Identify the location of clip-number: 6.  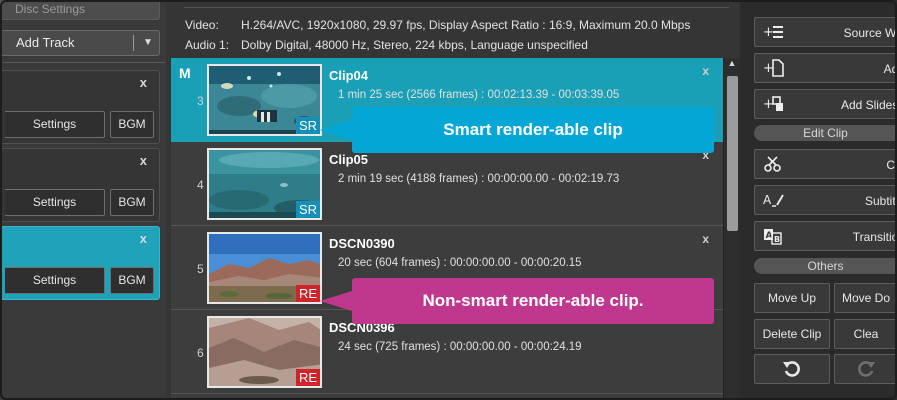
(200, 353).